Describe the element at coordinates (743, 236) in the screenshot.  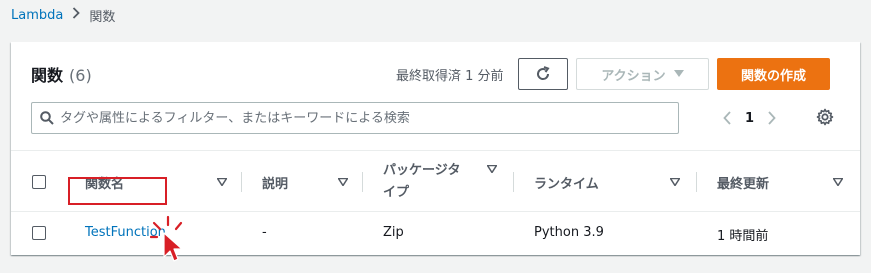
I see `last-modified-cell: 1 時間前` at that location.